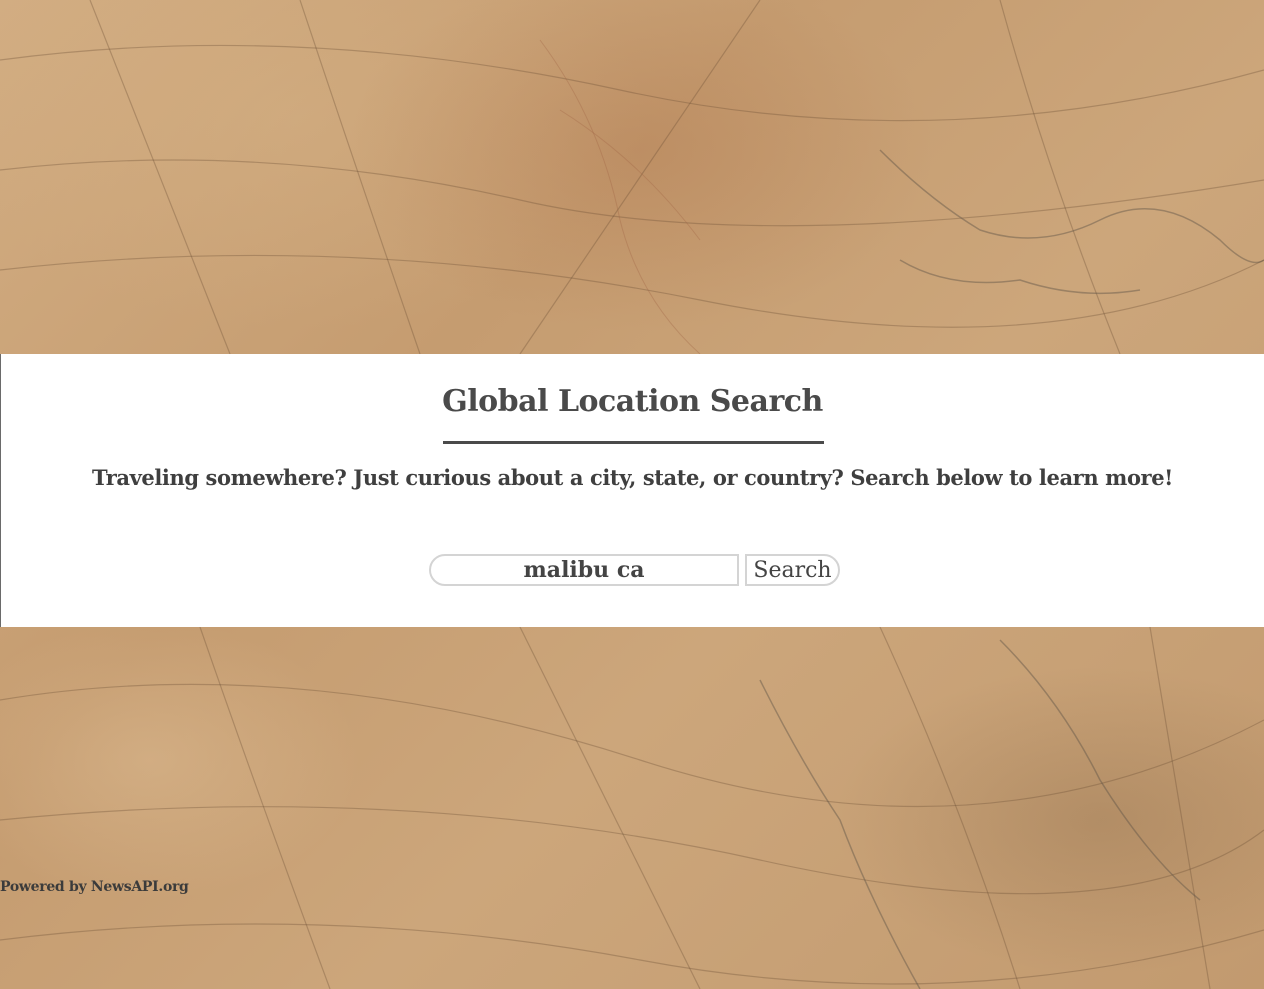 This screenshot has width=1264, height=989. What do you see at coordinates (632, 401) in the screenshot?
I see `page-title: Global Location Search` at bounding box center [632, 401].